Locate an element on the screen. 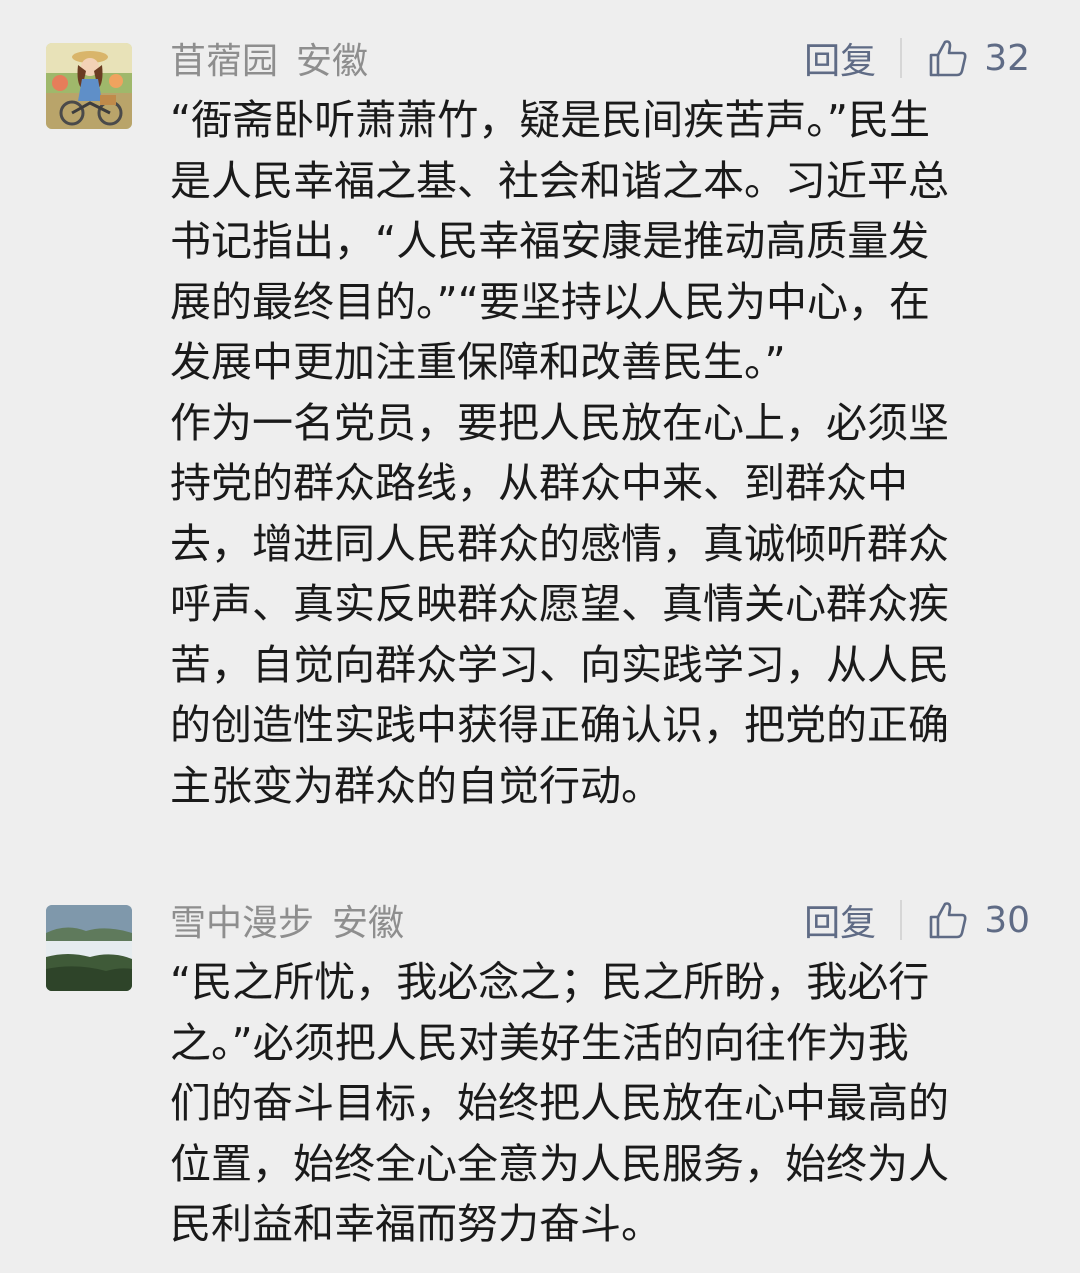 This screenshot has height=1273, width=1080. text-line: 发展中更加注重保障和改善民生。” is located at coordinates (478, 362).